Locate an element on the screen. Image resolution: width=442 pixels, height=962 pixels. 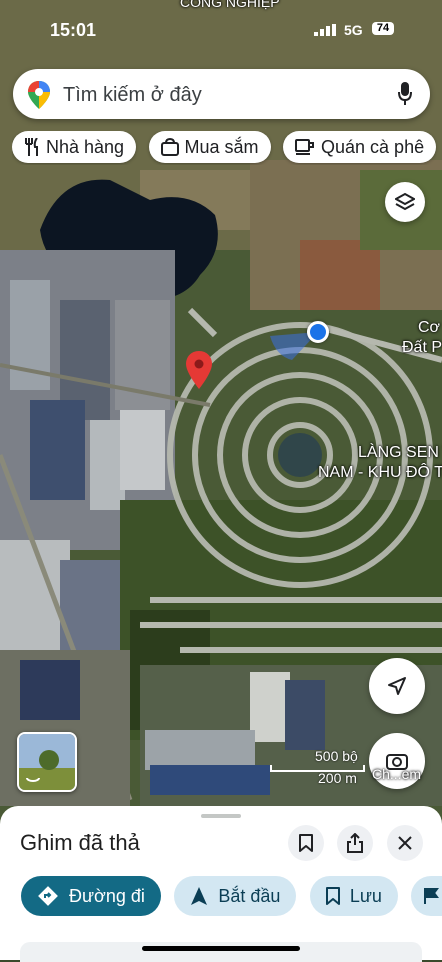
save-button: Lưu is located at coordinates (353, 896).